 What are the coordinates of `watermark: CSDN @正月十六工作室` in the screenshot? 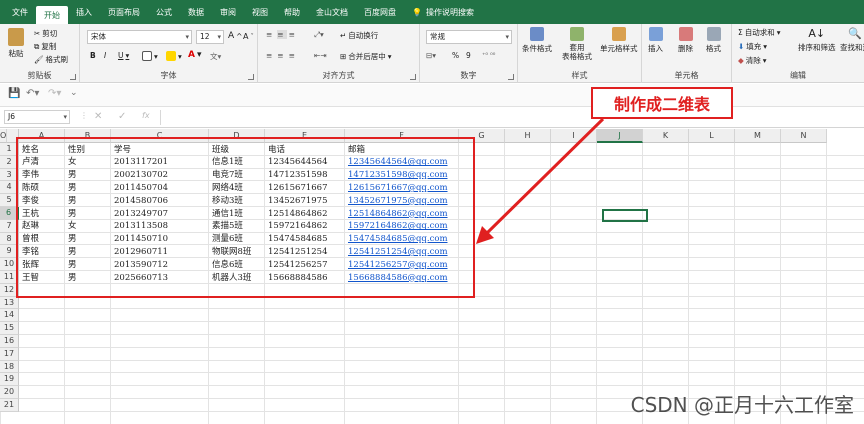 It's located at (742, 405).